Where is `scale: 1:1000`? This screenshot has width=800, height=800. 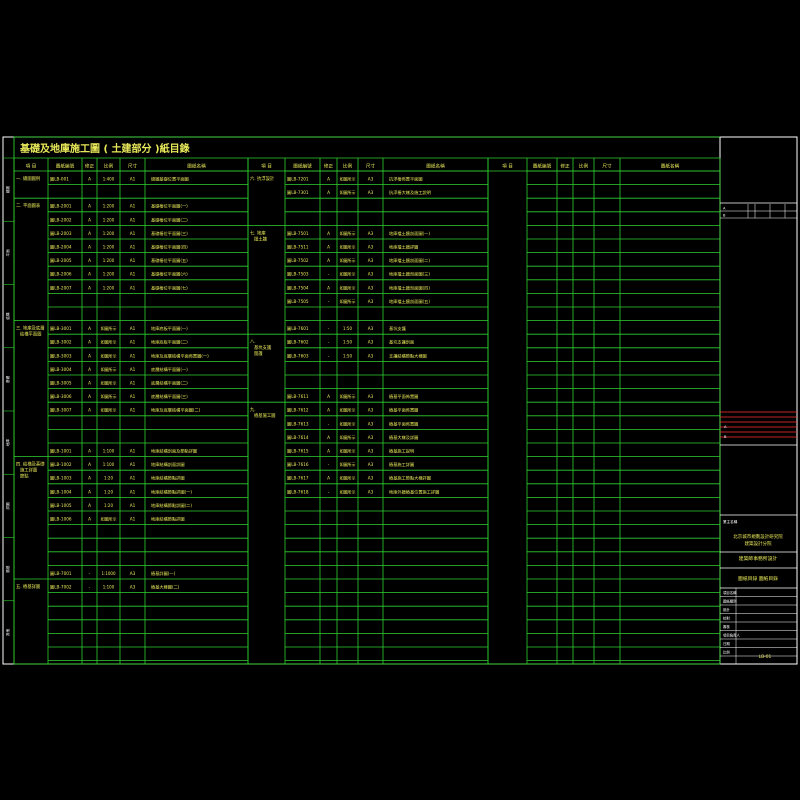 scale: 1:1000 is located at coordinates (108, 573).